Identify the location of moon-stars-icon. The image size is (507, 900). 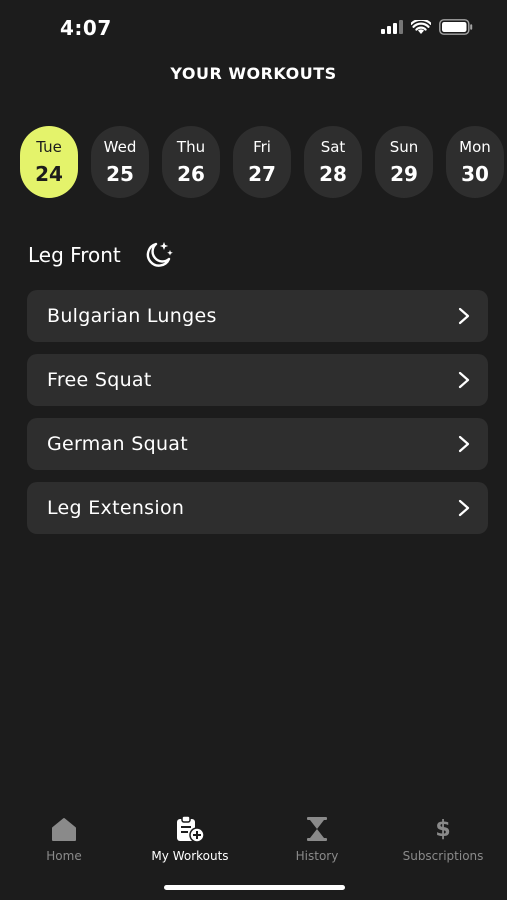
(159, 254).